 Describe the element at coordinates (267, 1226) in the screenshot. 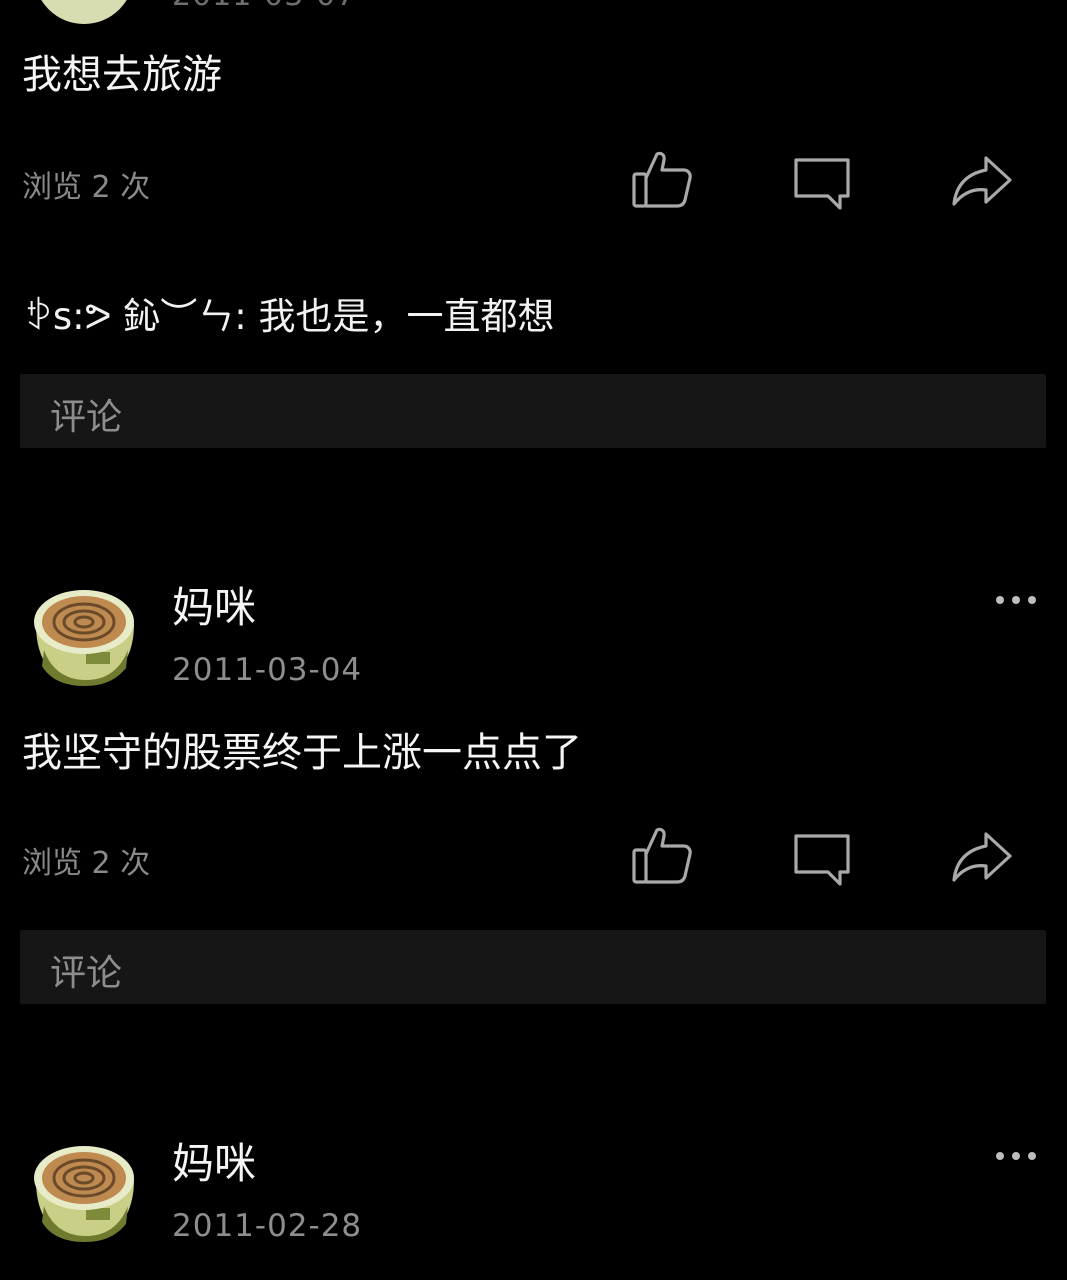

I see `post-date: 2011-02-28` at that location.